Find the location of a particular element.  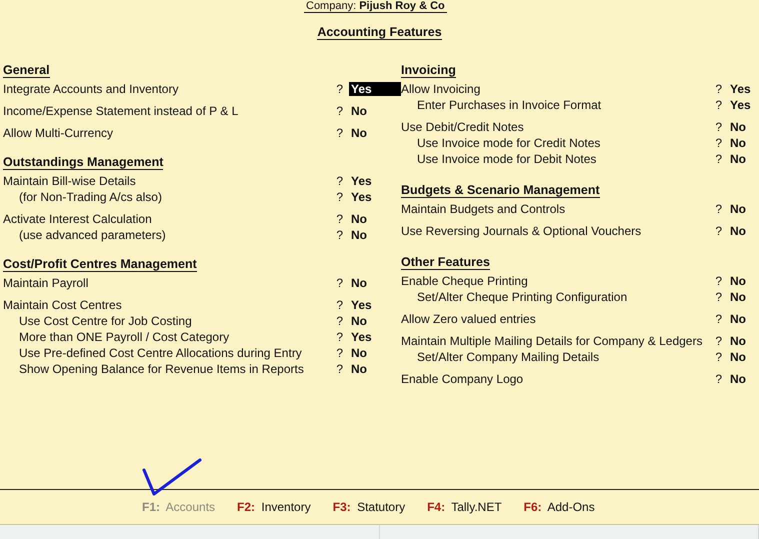

section-heading: Outstandings Management is located at coordinates (83, 162).